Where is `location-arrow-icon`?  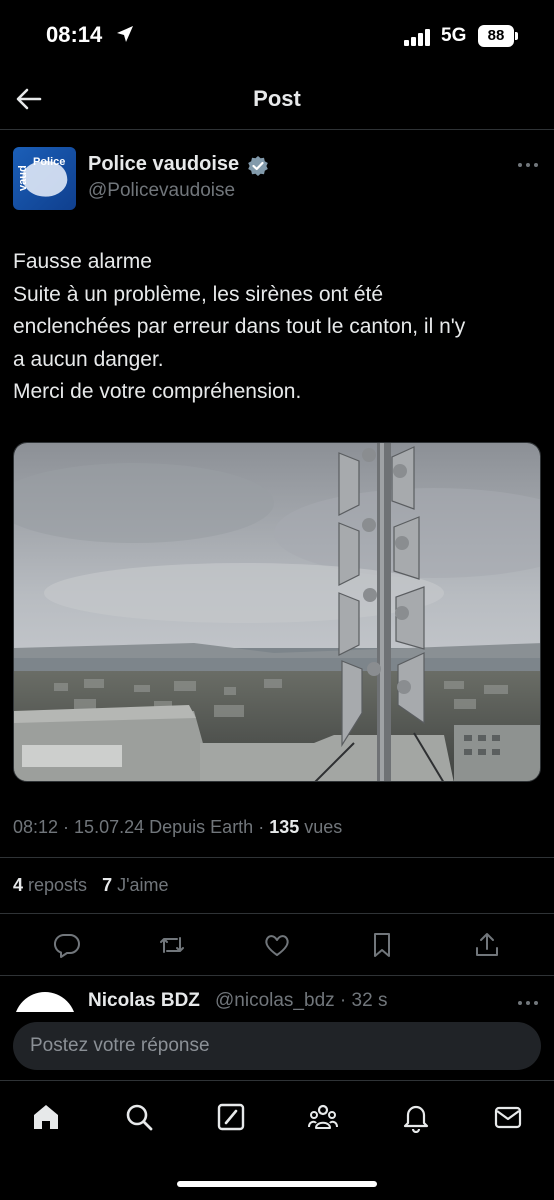
location-arrow-icon is located at coordinates (125, 34).